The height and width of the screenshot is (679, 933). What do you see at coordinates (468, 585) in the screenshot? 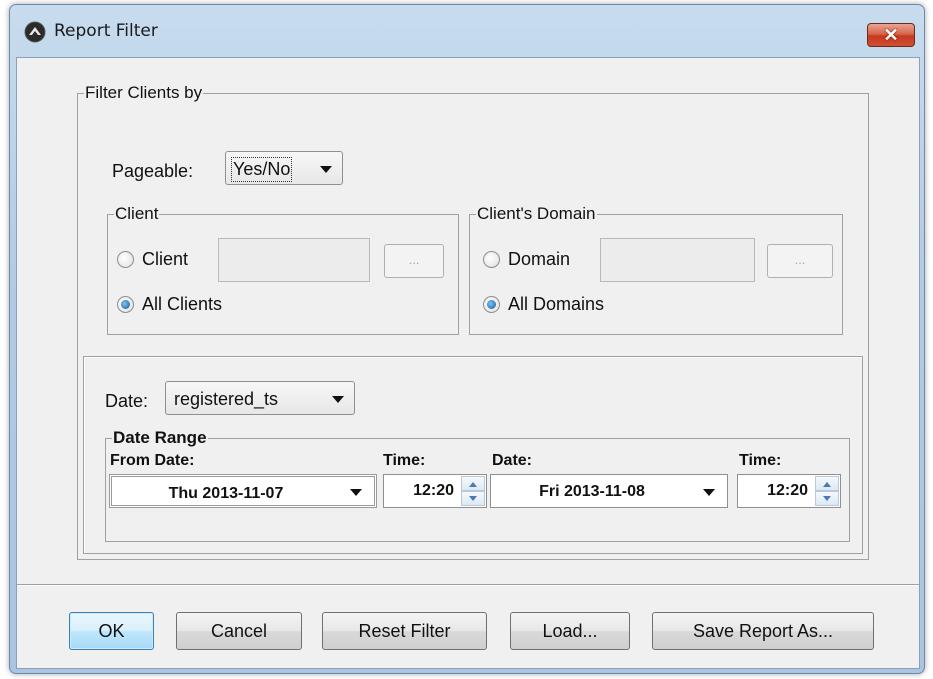
I see `button-divider` at bounding box center [468, 585].